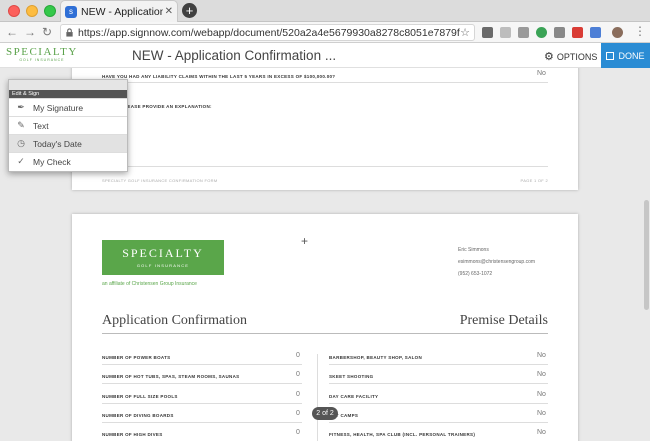  Describe the element at coordinates (325, 413) in the screenshot. I see `page-indicator-badge: 2 of 2` at that location.